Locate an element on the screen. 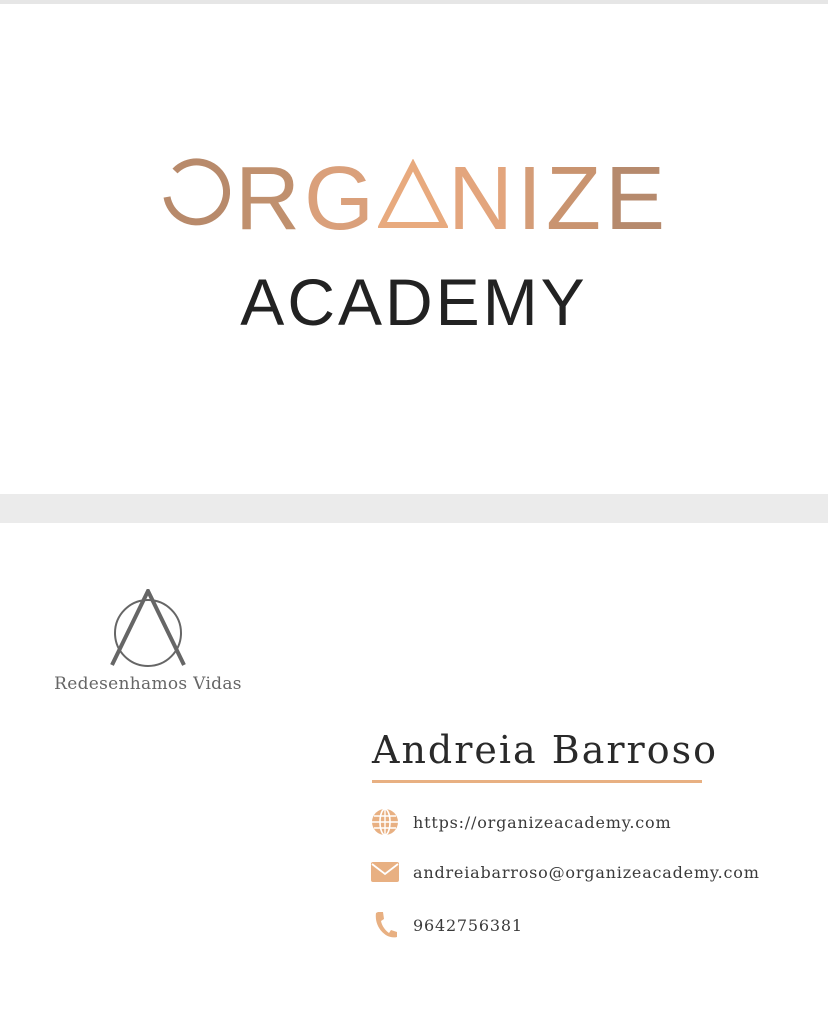 This screenshot has width=828, height=1012. tagline: Redesenhamos Vidas is located at coordinates (148, 684).